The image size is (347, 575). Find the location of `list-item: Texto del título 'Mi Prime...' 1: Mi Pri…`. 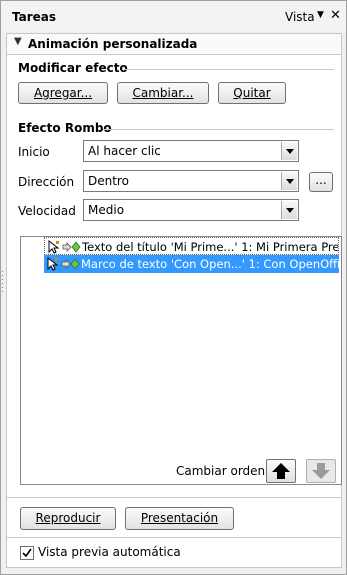

list-item: Texto del título 'Mi Prime...' 1: Mi Pri… is located at coordinates (191, 246).